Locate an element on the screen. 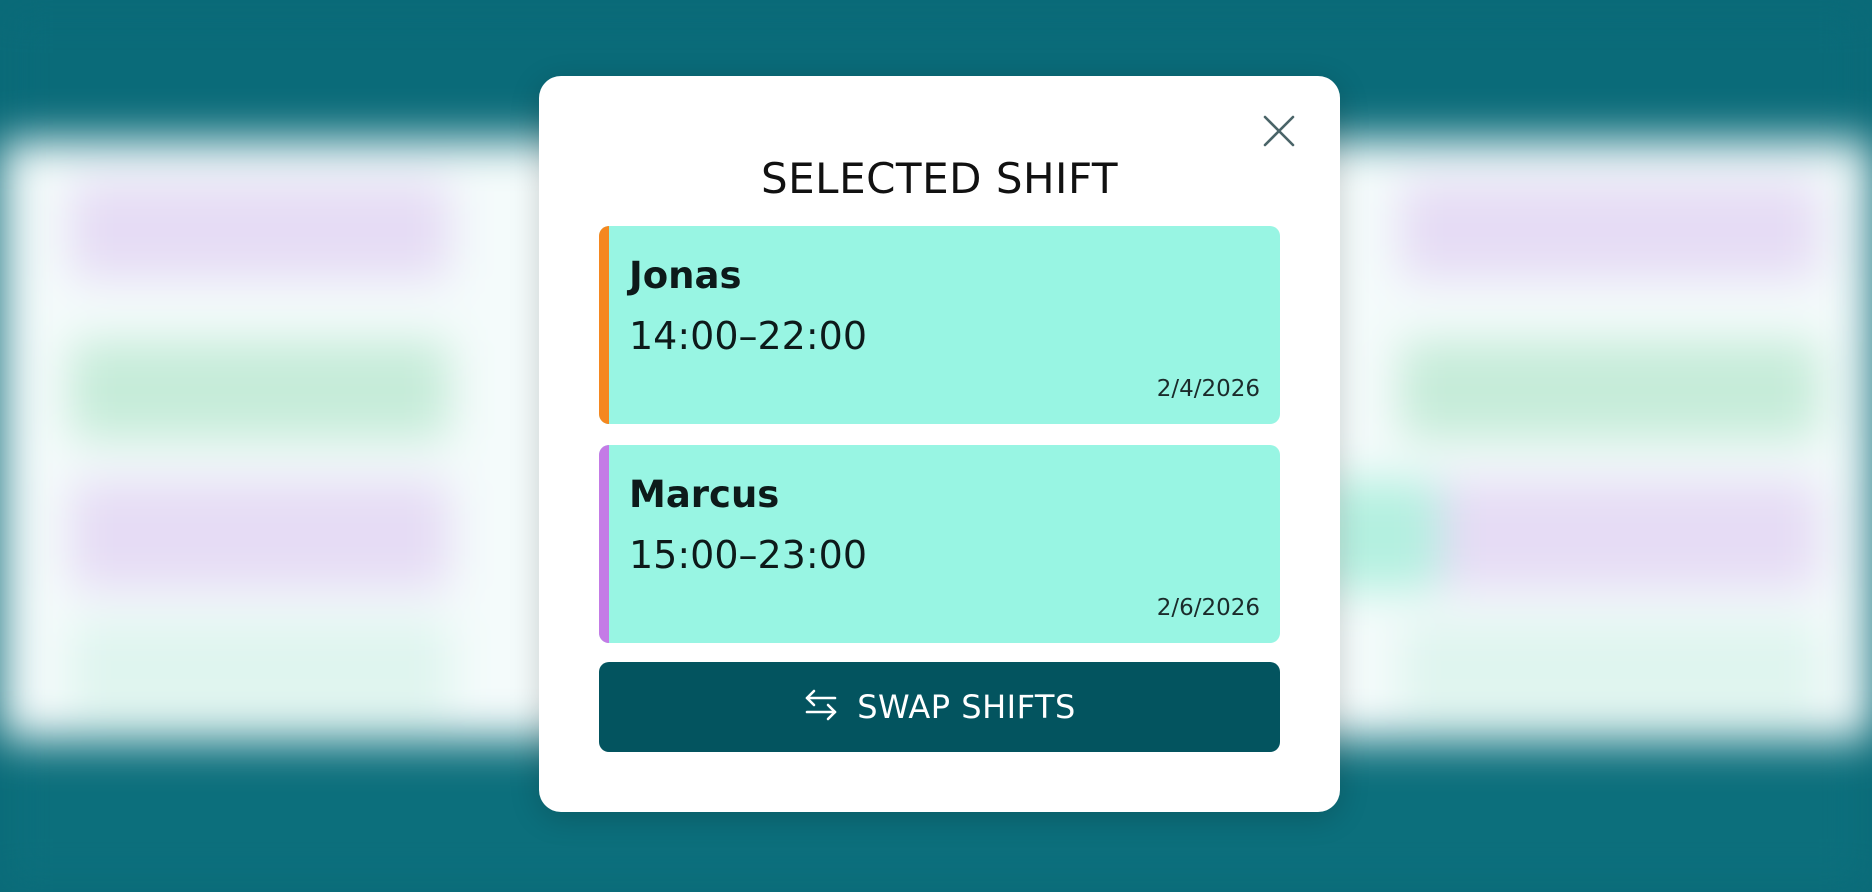 The width and height of the screenshot is (1872, 892). shift-card-marcus: Marcus 15:00–23:00 2/6/2026 is located at coordinates (939, 544).